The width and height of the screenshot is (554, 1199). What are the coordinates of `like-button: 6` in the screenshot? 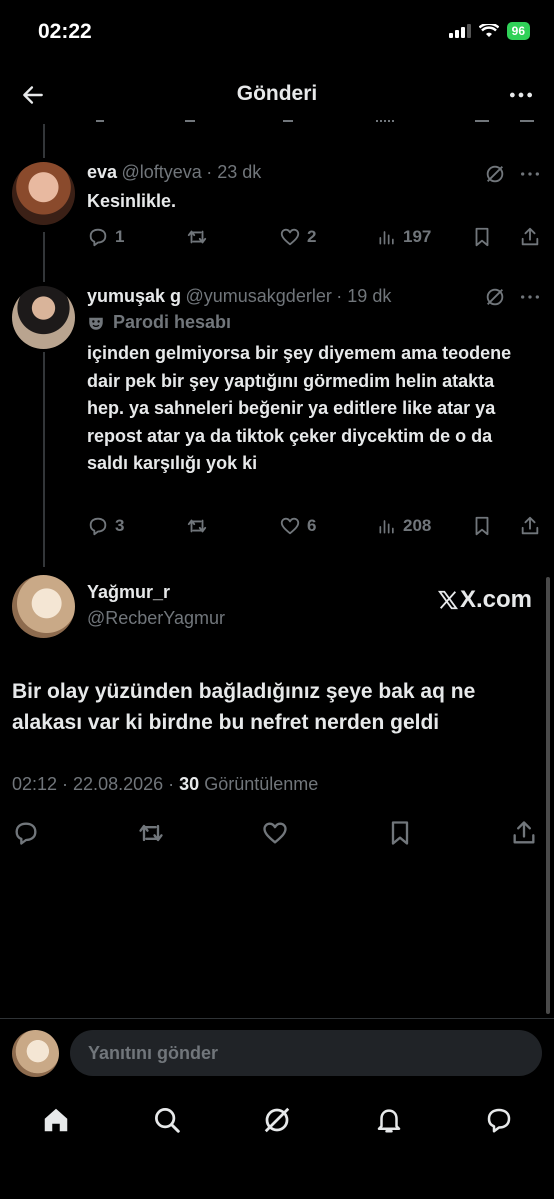 It's located at (297, 526).